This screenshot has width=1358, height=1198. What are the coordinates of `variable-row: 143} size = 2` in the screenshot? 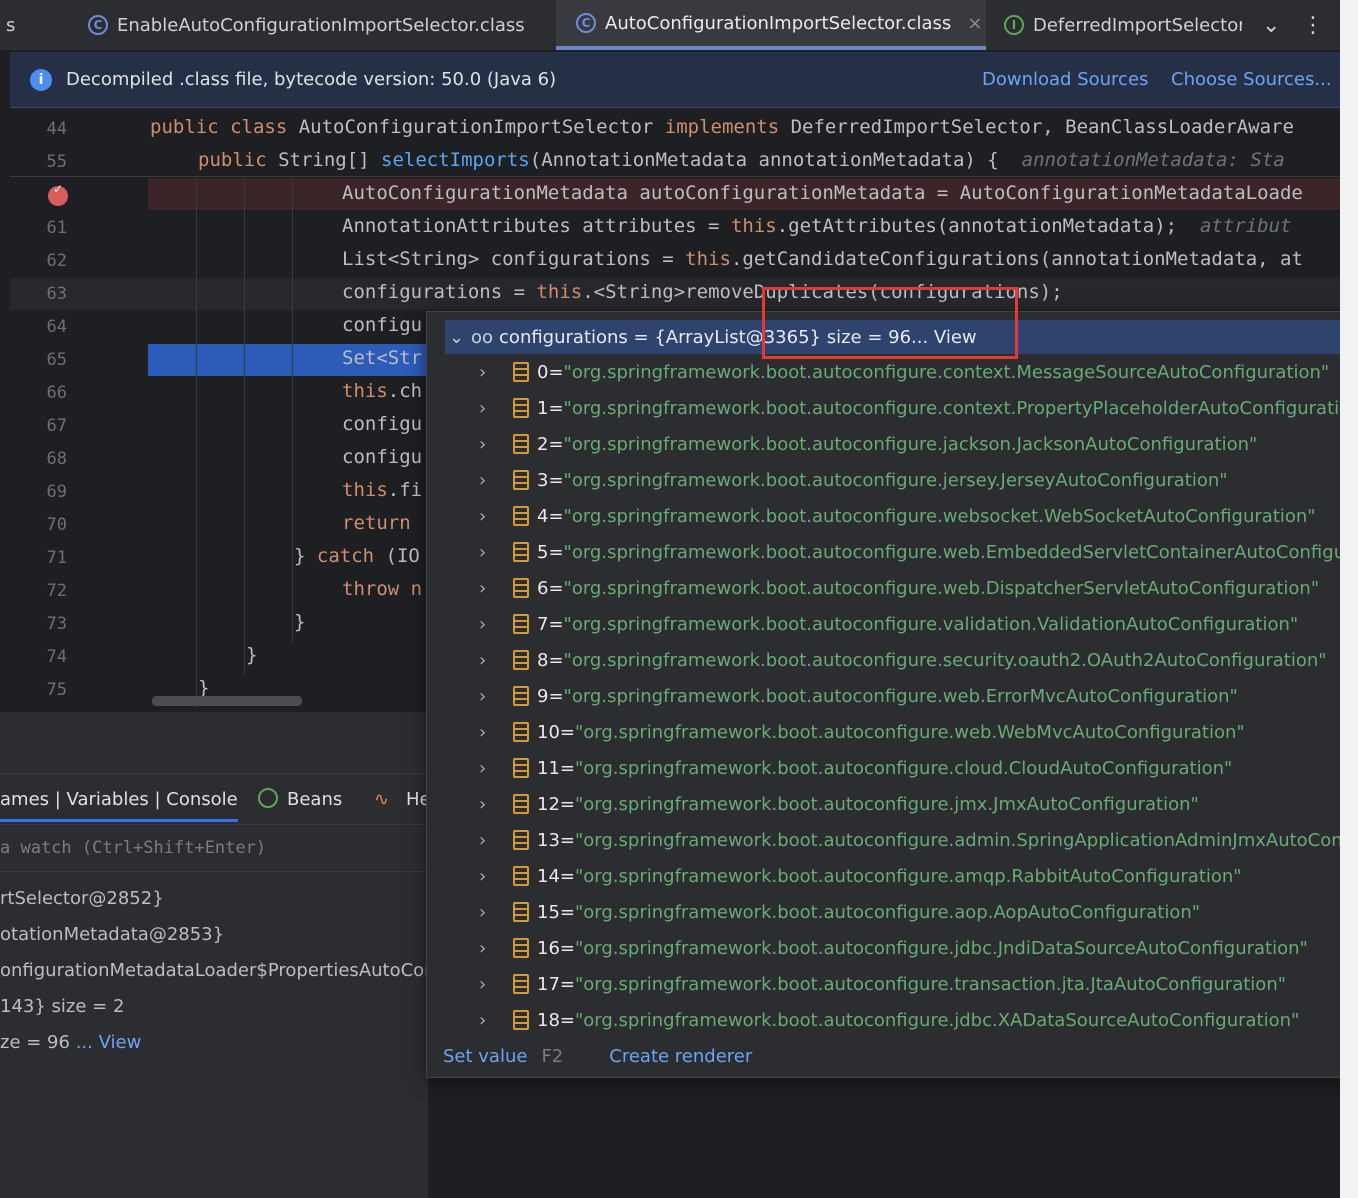 It's located at (62, 1006).